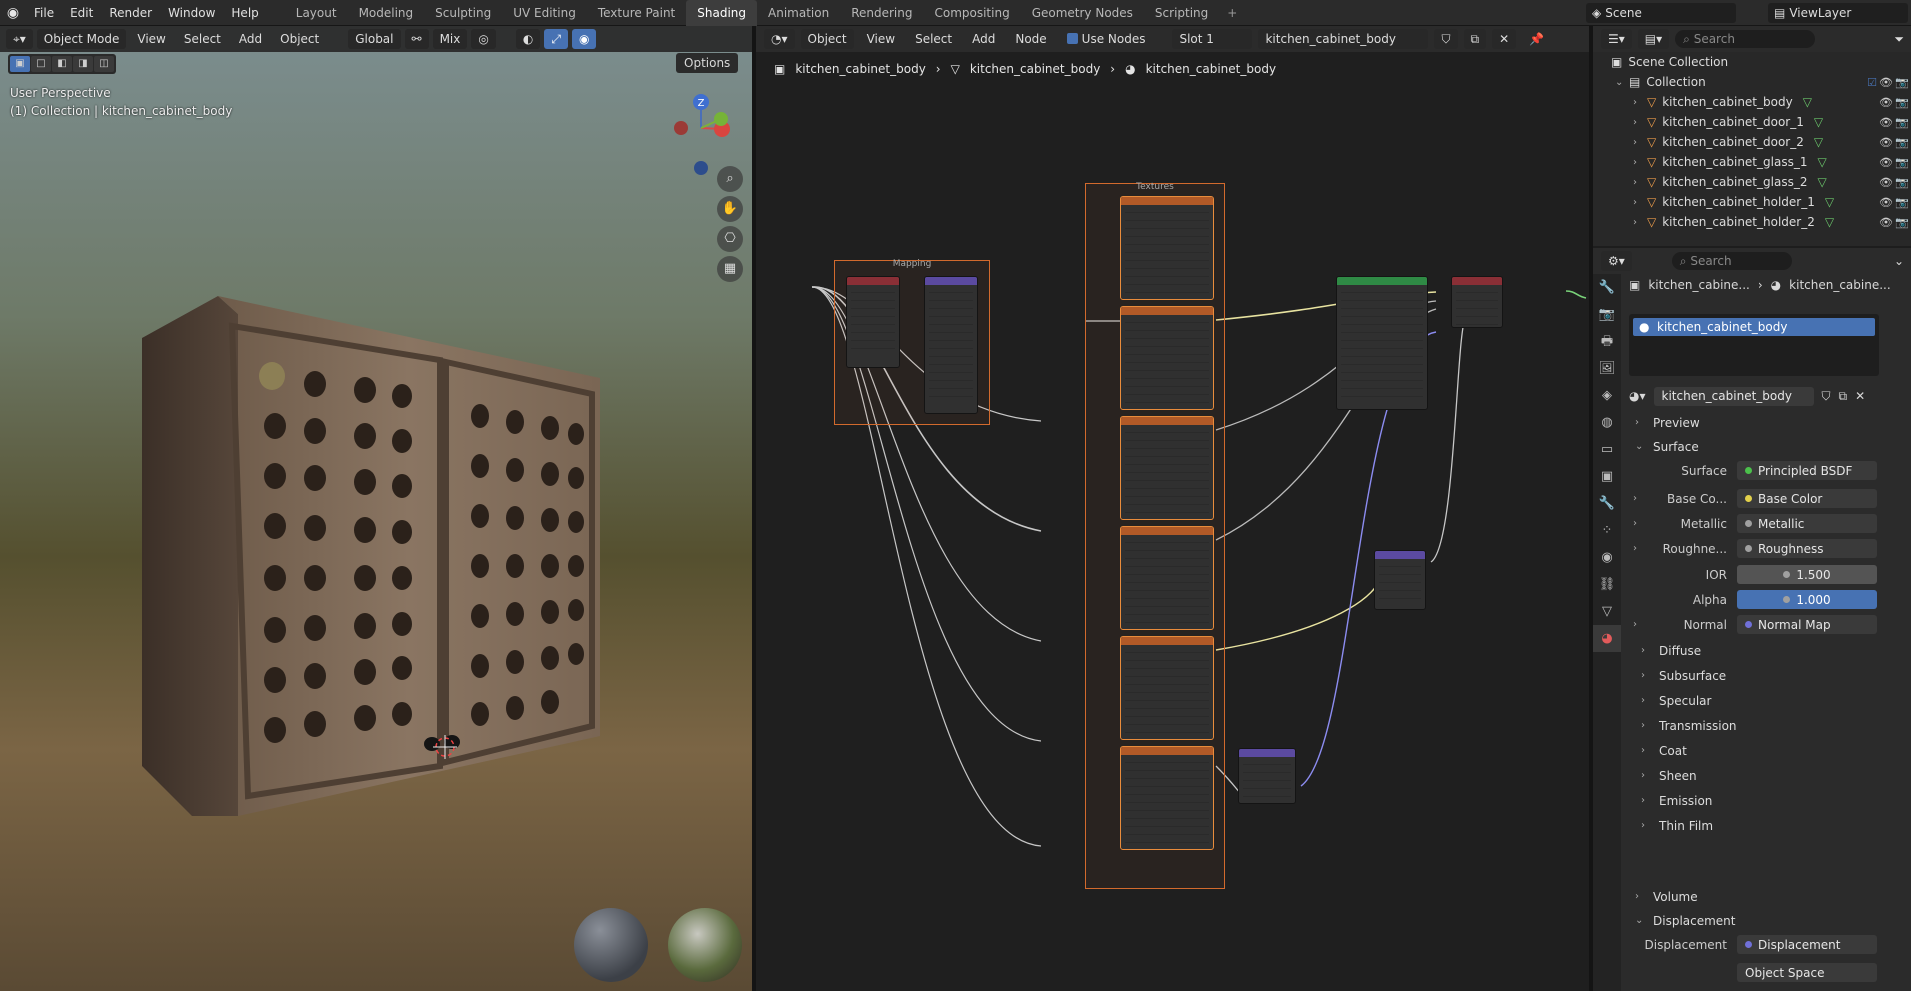  I want to click on menu-object: Object, so click(299, 39).